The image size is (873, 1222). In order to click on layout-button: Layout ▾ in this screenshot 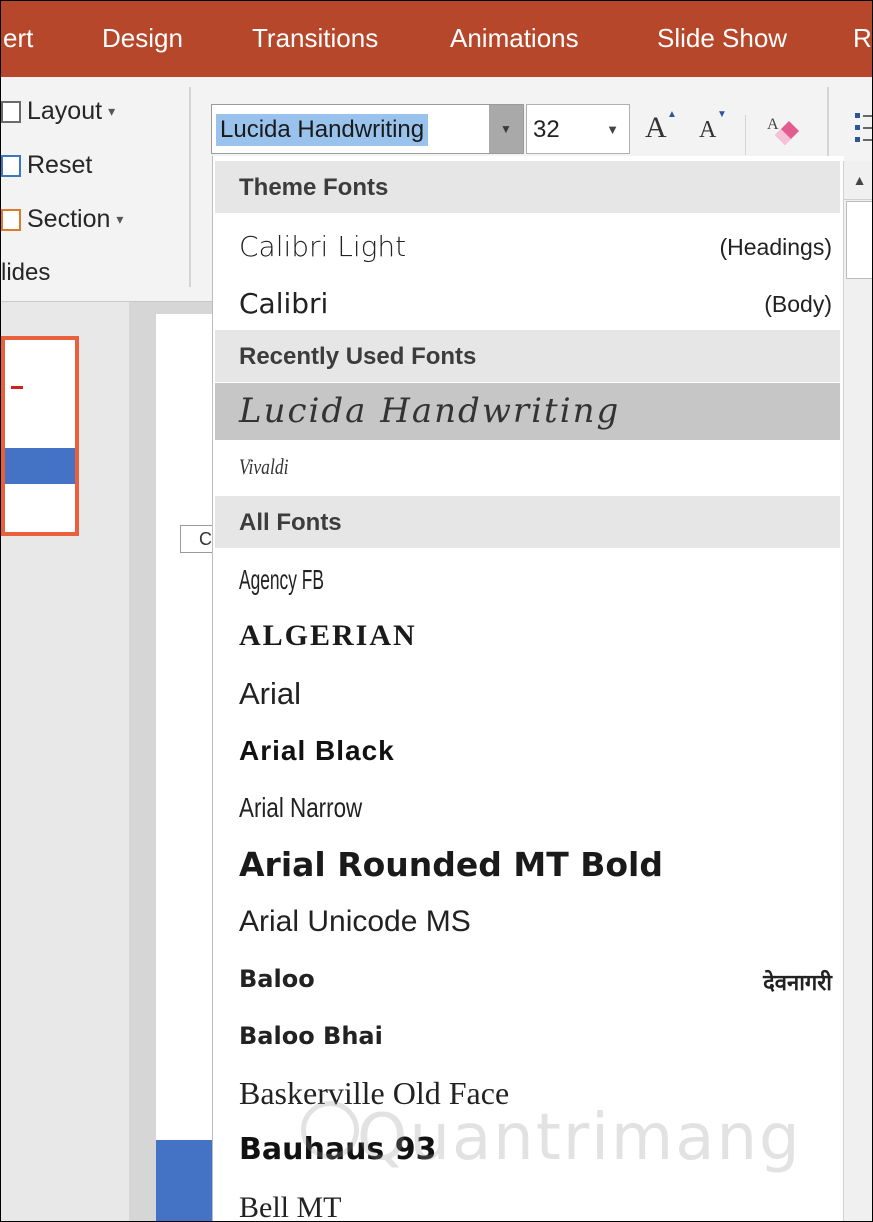, I will do `click(58, 111)`.